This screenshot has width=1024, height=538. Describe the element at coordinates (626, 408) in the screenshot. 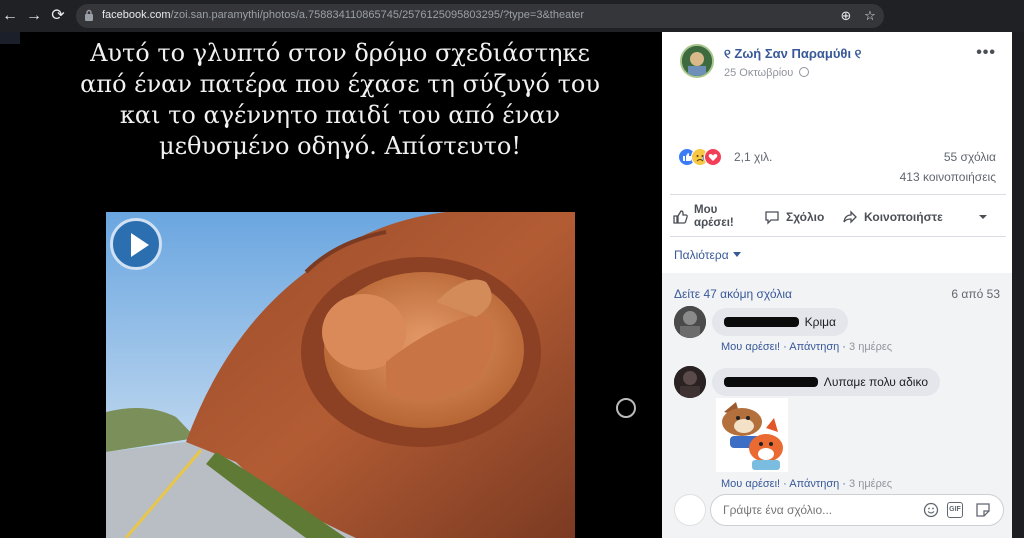

I see `cursor-indicator` at that location.